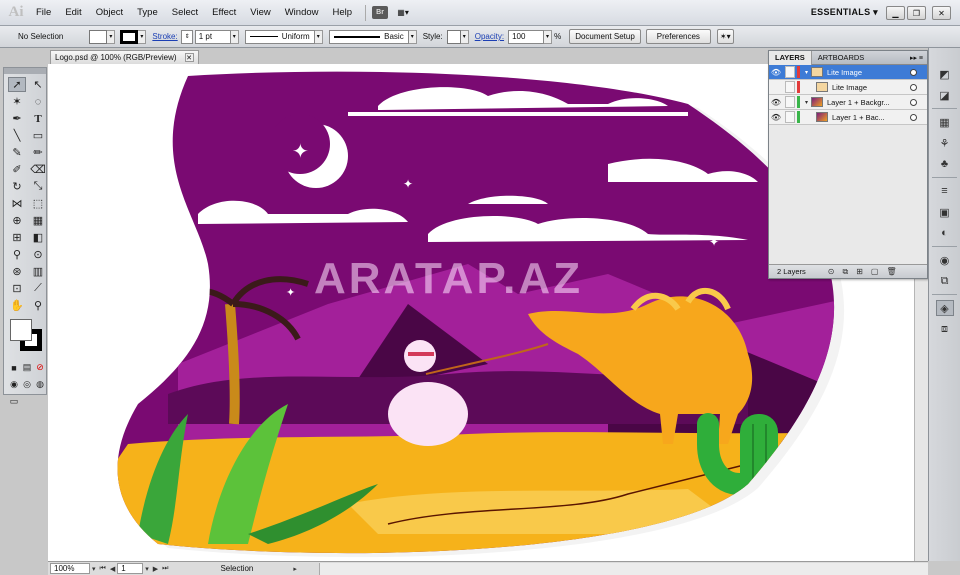  Describe the element at coordinates (103, 569) in the screenshot. I see `first-artboard-icon: ⏮` at that location.